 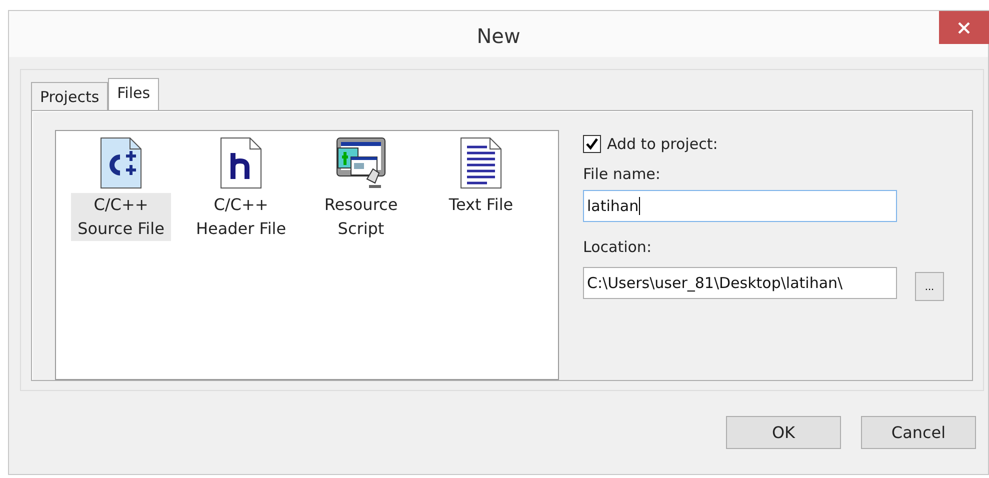 I want to click on dialog-button: Cancel, so click(x=918, y=432).